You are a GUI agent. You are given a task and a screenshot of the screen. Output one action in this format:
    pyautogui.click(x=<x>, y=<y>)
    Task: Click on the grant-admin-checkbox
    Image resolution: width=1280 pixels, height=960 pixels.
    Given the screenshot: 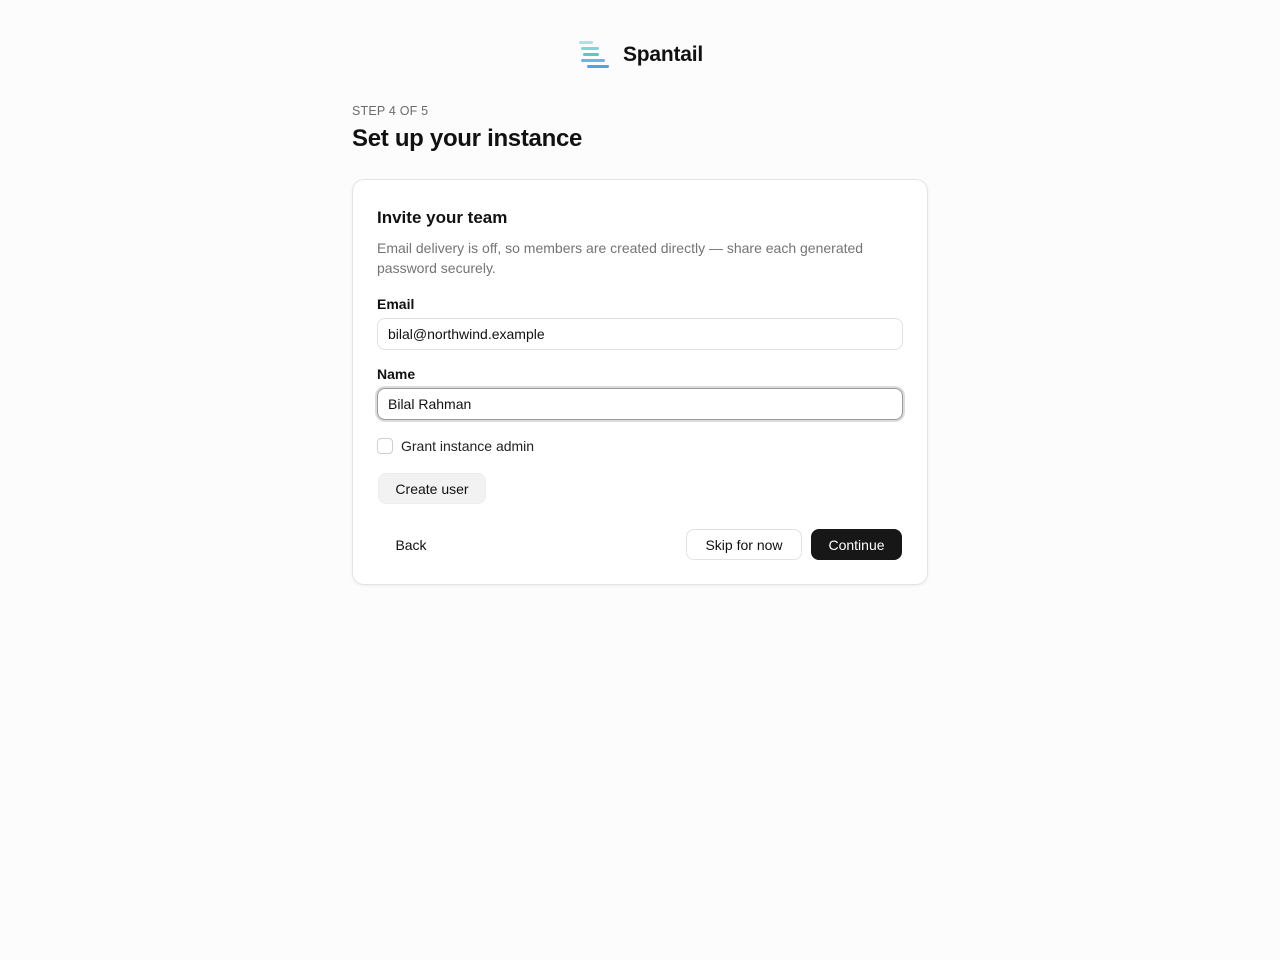 What is the action you would take?
    pyautogui.click(x=385, y=446)
    